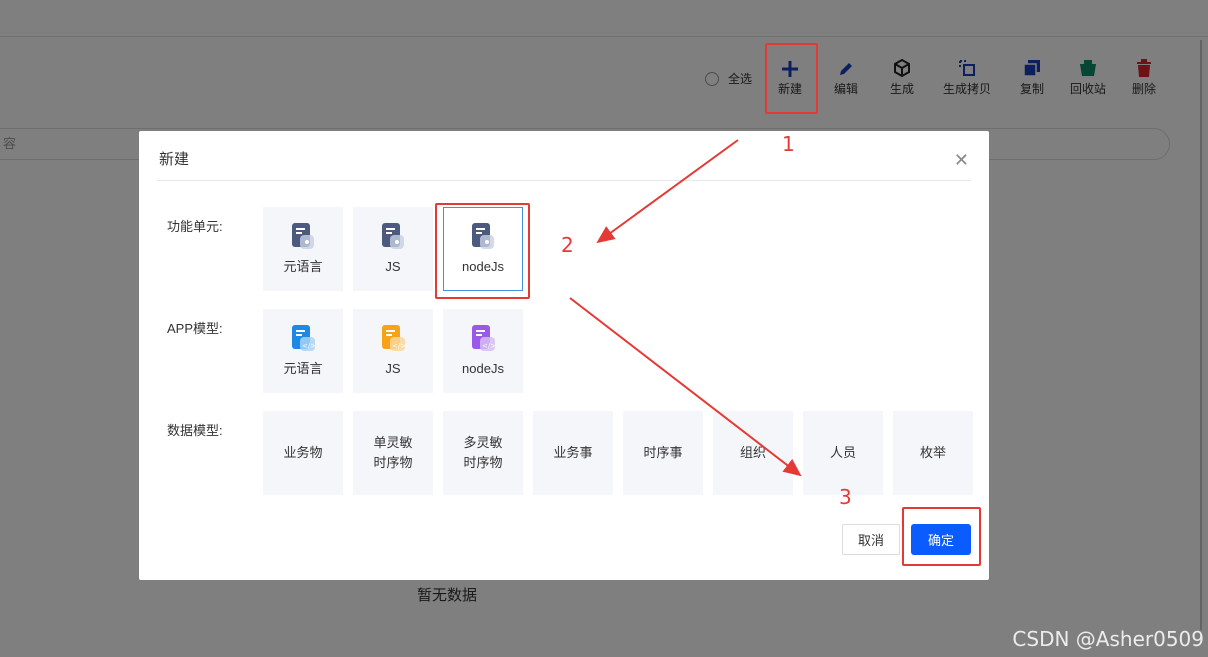 This screenshot has width=1208, height=657. I want to click on watermark: CSDN @Asher0509, so click(1108, 639).